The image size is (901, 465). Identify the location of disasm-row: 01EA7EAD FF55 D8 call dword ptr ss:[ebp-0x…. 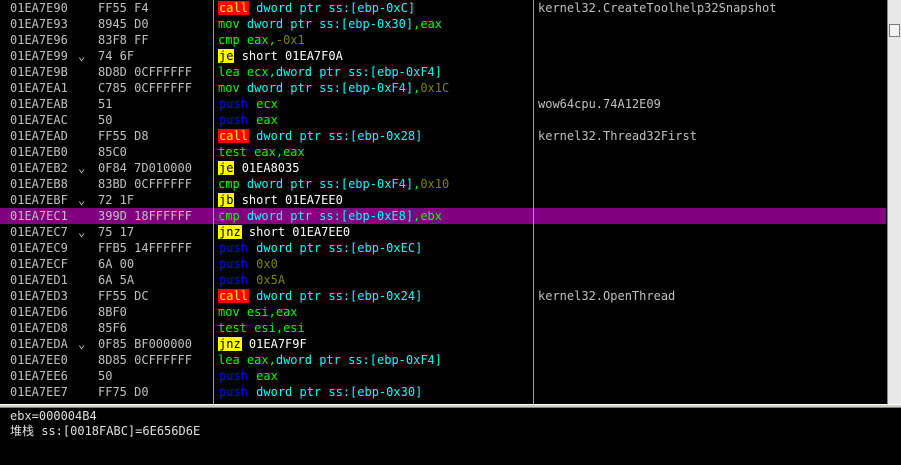
(443, 136).